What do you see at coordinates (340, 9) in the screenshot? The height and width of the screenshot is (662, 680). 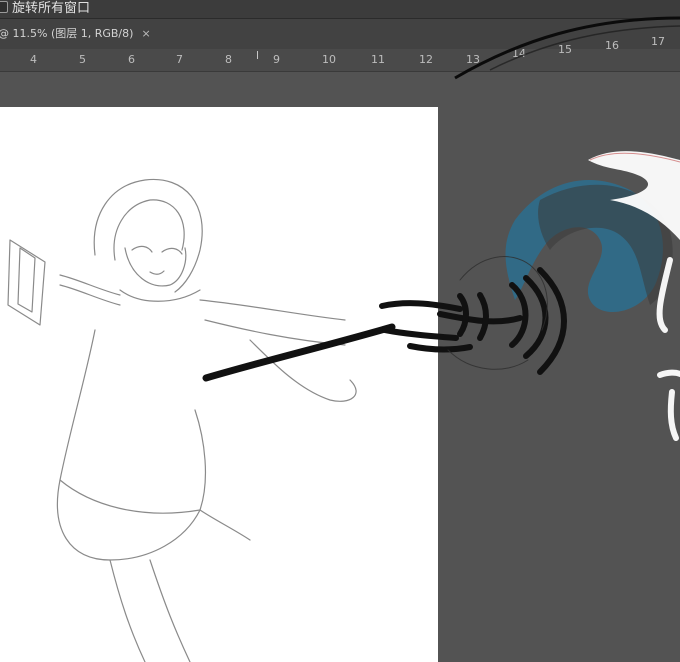 I see `options-bar: 旋转所有窗口` at bounding box center [340, 9].